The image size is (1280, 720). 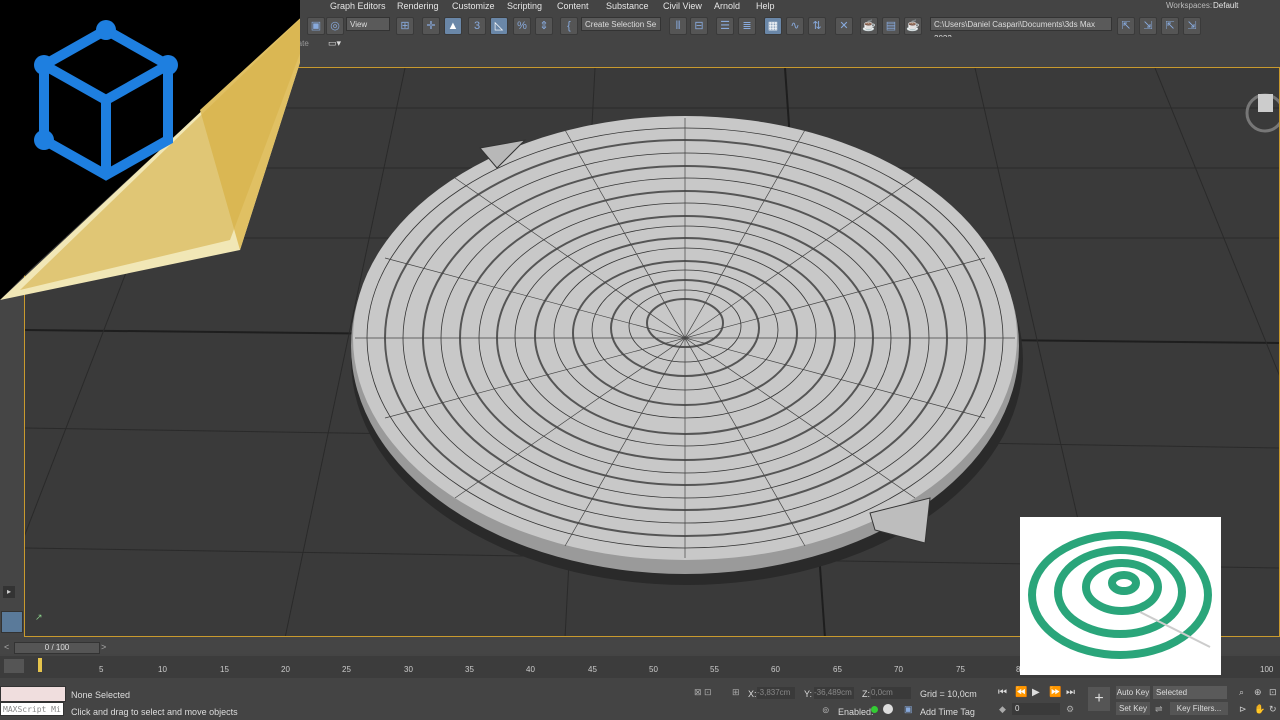 What do you see at coordinates (522, 26) in the screenshot?
I see `percent-snap-icon: %` at bounding box center [522, 26].